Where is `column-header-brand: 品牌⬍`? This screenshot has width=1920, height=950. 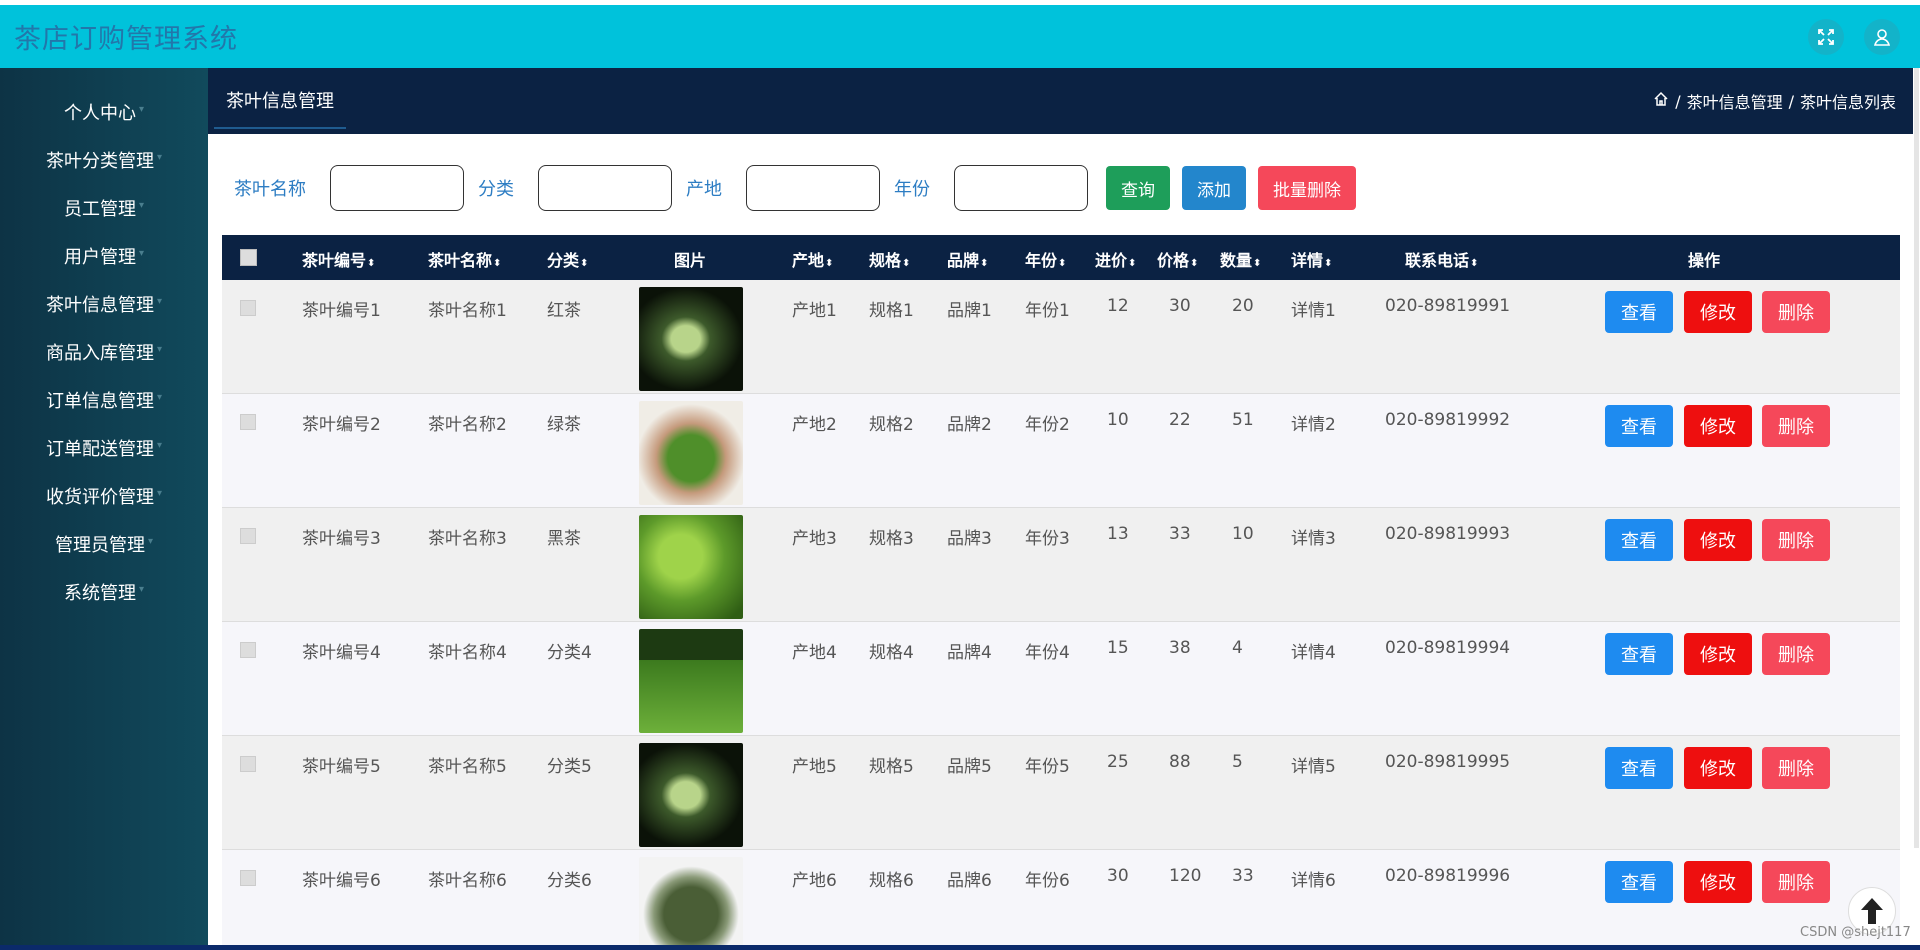
column-header-brand: 品牌⬍ is located at coordinates (967, 259).